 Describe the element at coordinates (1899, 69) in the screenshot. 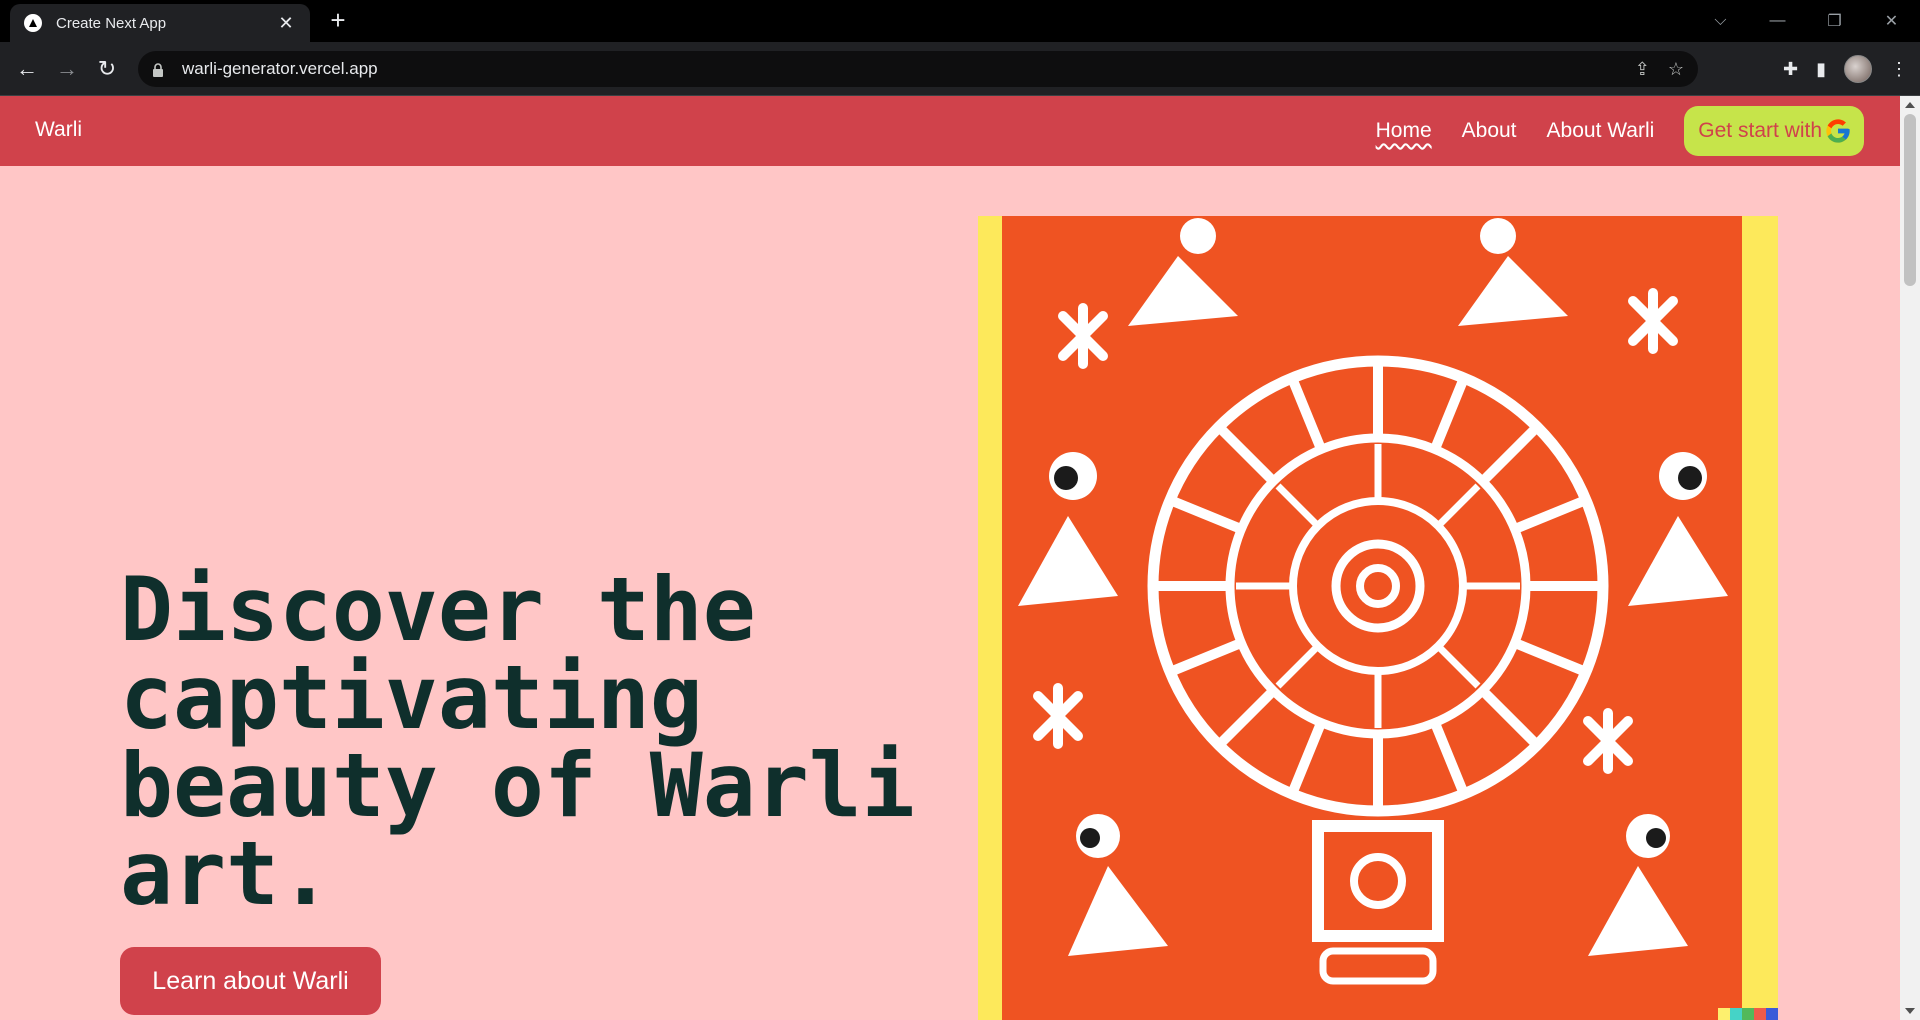

I see `menu-kebab-icon: ⋮` at that location.